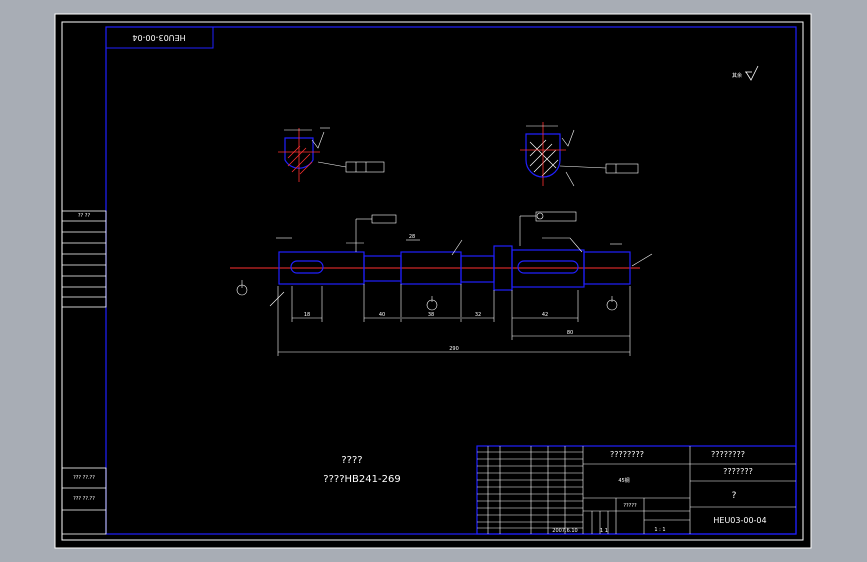  What do you see at coordinates (739, 520) in the screenshot?
I see `title-drawing-number: HEU03-00-04` at bounding box center [739, 520].